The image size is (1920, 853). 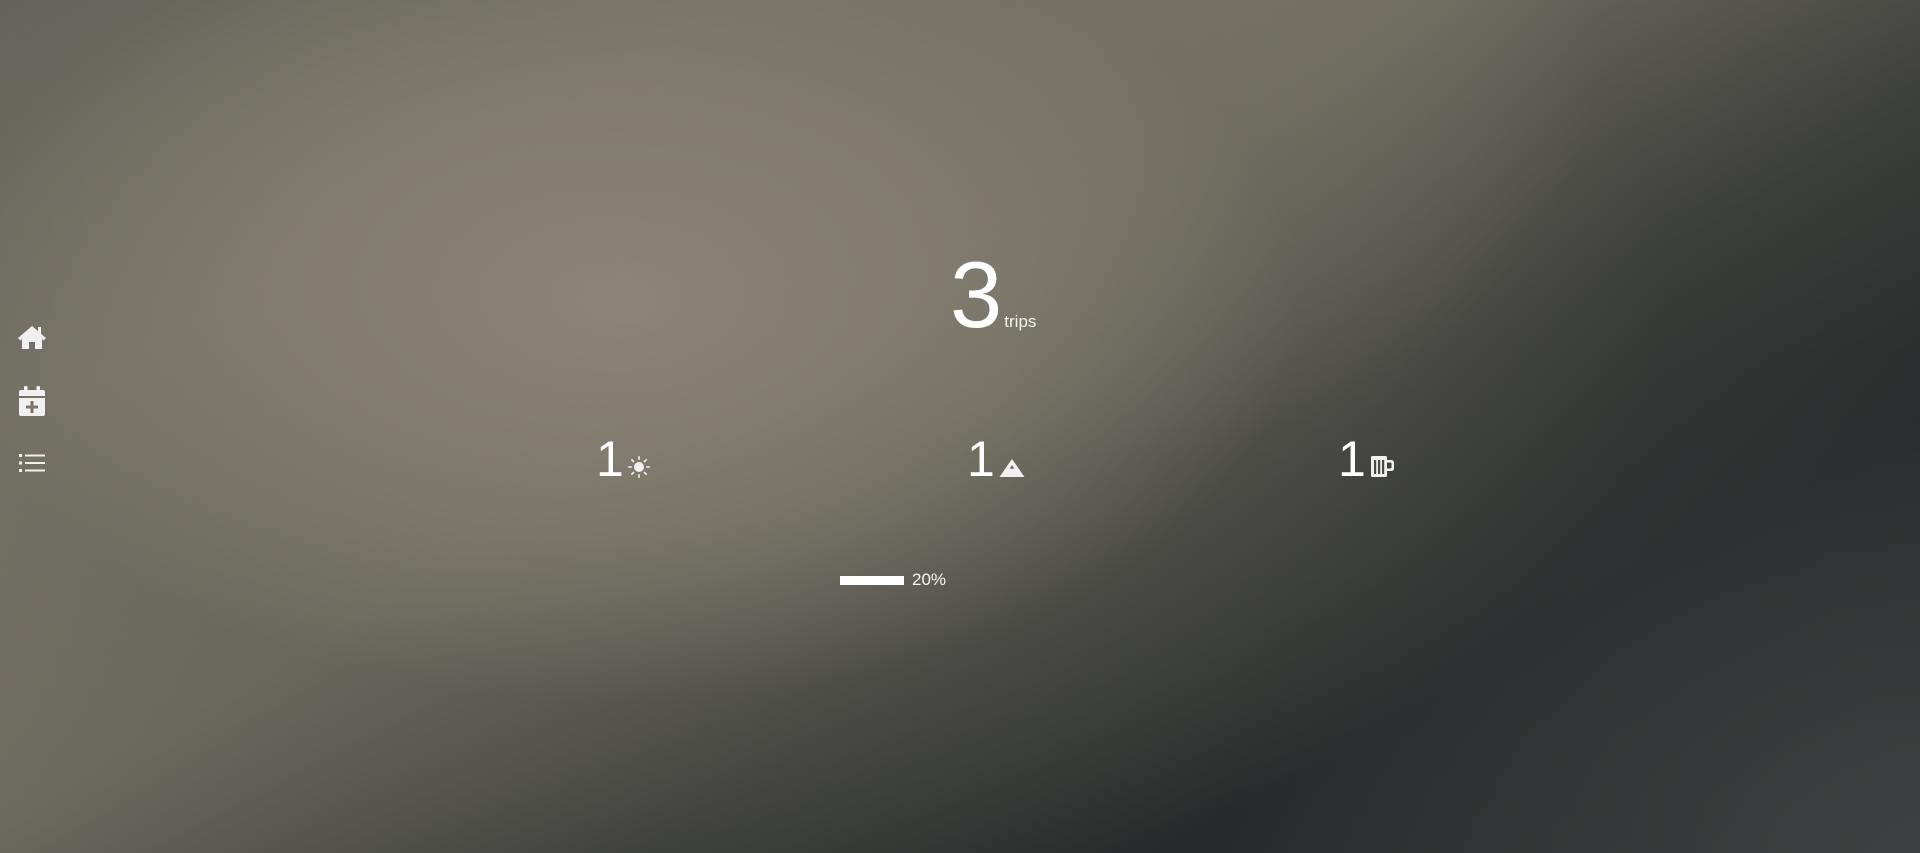 I want to click on stat-mountain-trips: 1, so click(x=996, y=459).